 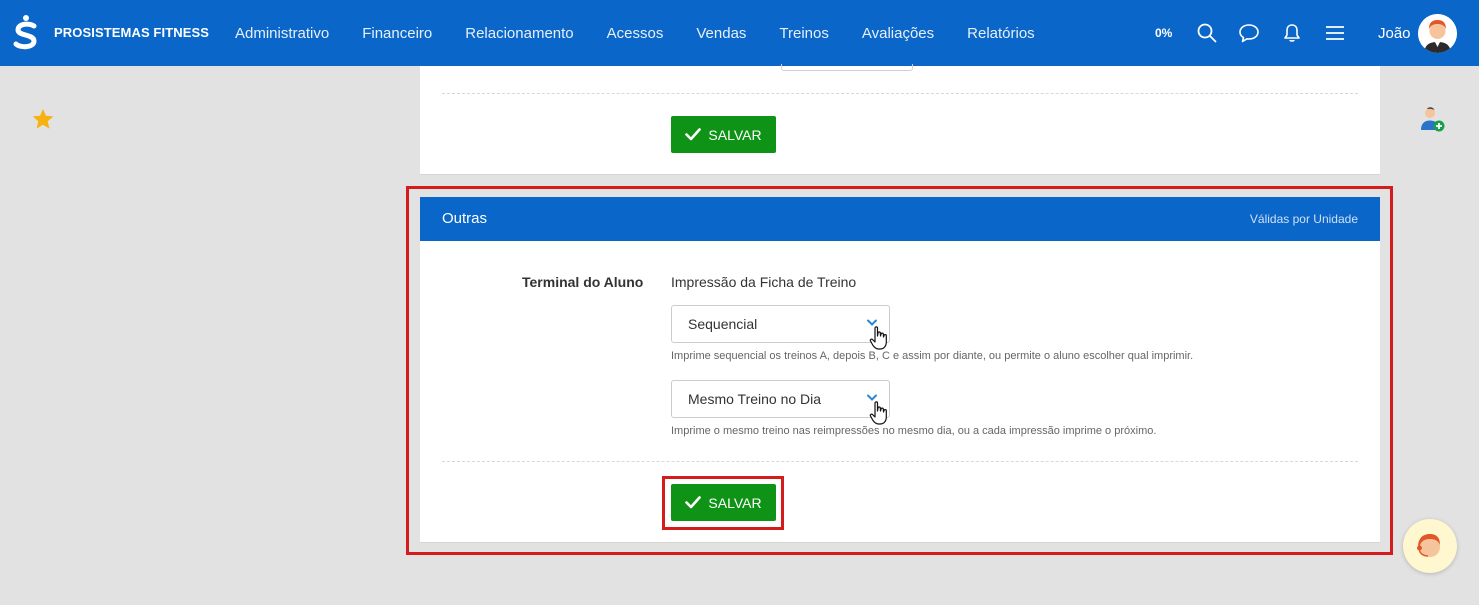 I want to click on search-icon, so click(x=1207, y=33).